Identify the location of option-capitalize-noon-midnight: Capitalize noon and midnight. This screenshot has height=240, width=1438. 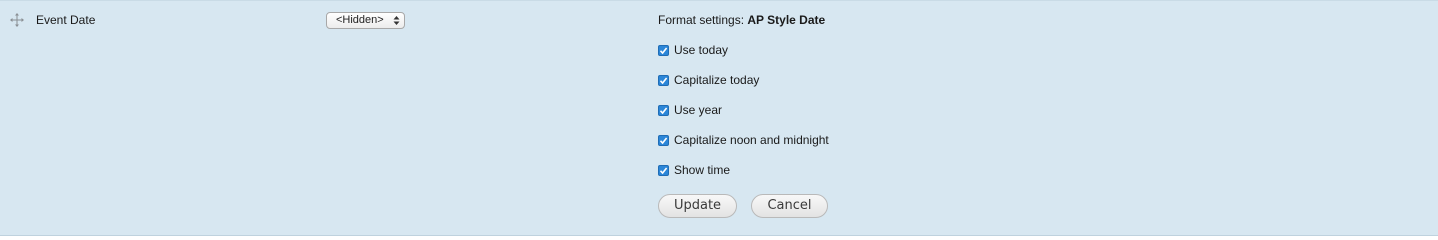
(743, 140).